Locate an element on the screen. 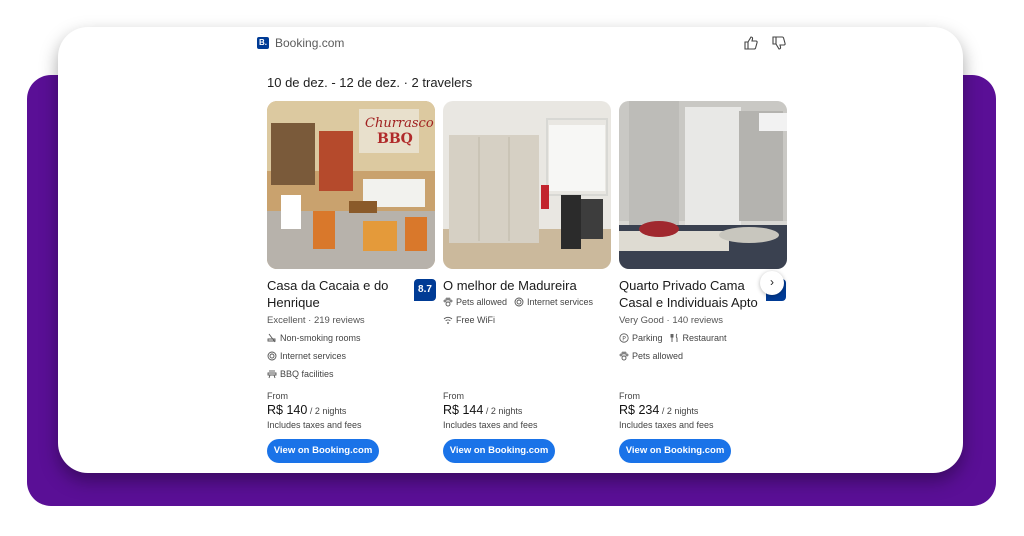  card-header: B. Booking.com is located at coordinates (522, 46).